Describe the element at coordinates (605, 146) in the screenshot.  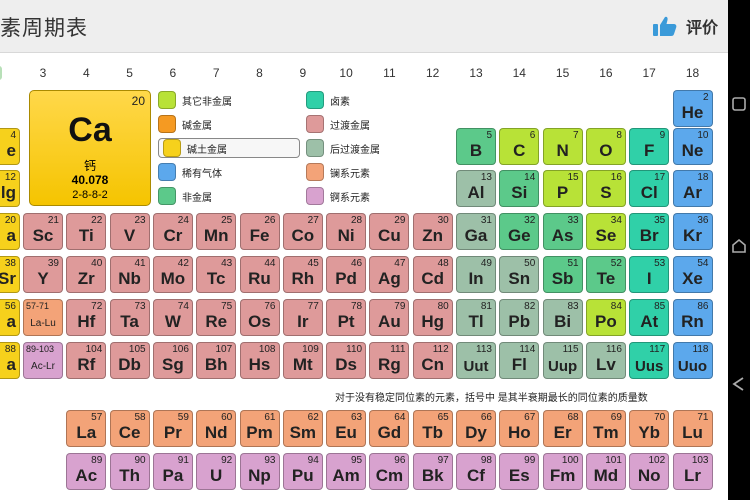
I see `element-cell-o: 8O` at that location.